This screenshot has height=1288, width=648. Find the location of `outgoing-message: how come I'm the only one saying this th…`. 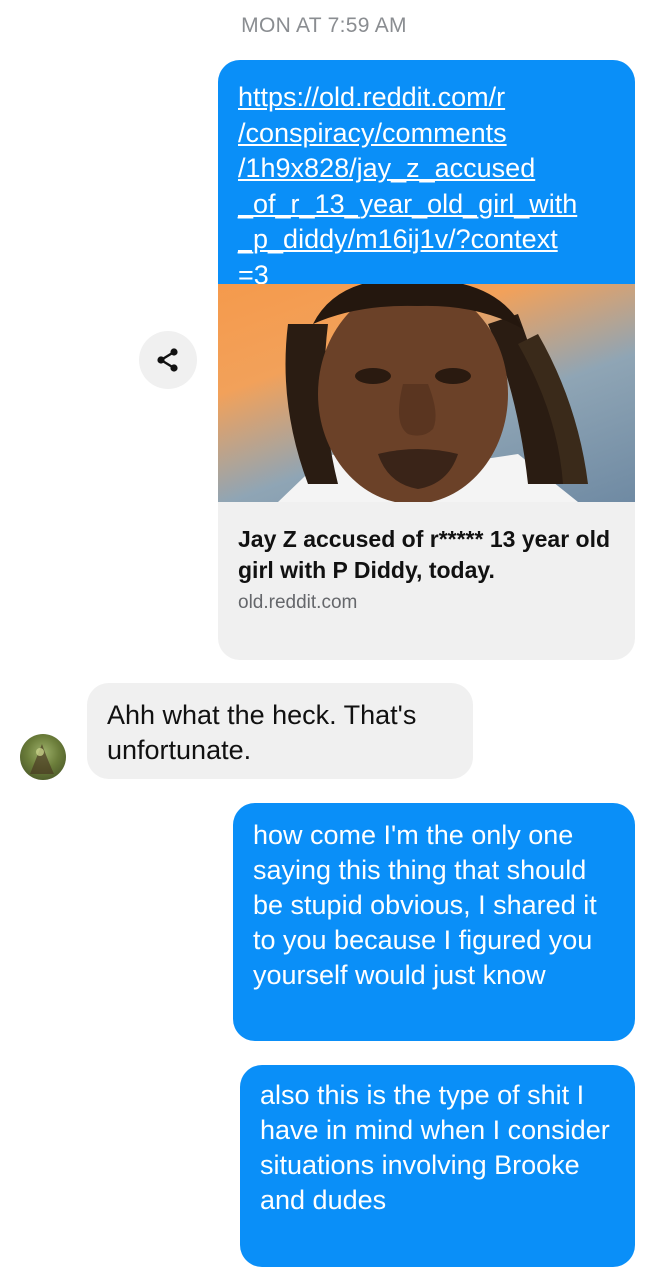

outgoing-message: how come I'm the only one saying this th… is located at coordinates (434, 922).